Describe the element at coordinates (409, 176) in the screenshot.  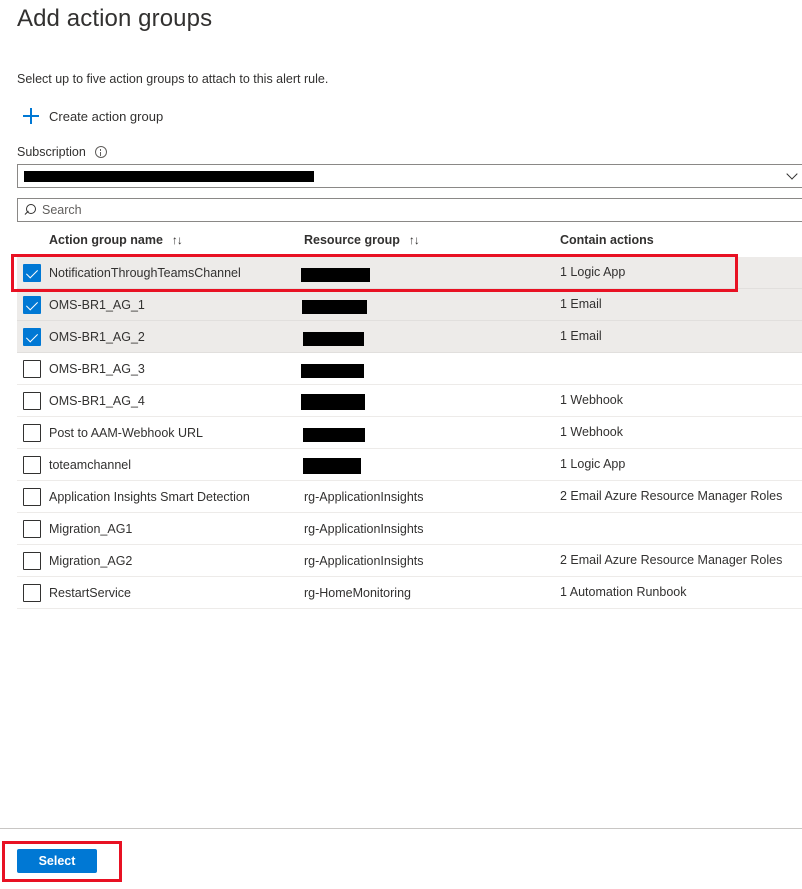
I see `subscription-dropdown` at that location.